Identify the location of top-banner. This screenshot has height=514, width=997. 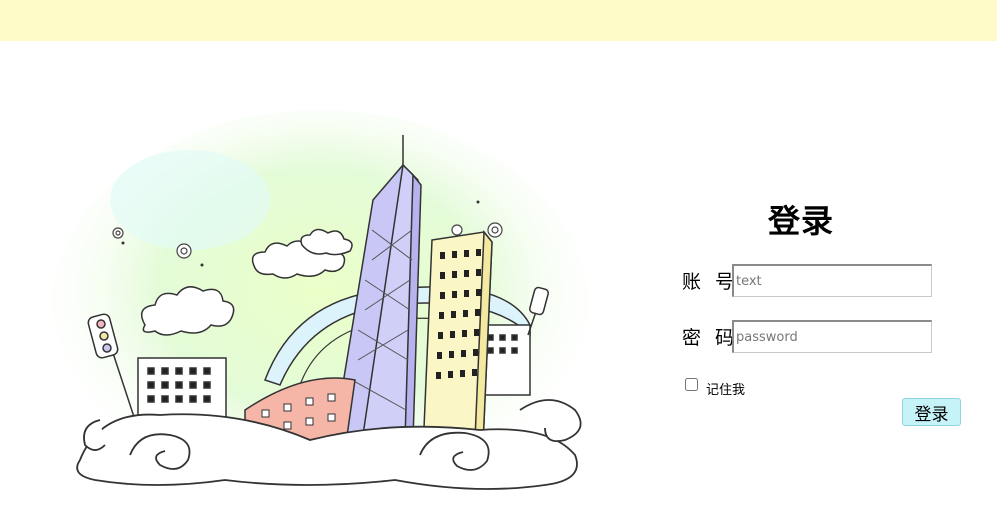
(498, 20).